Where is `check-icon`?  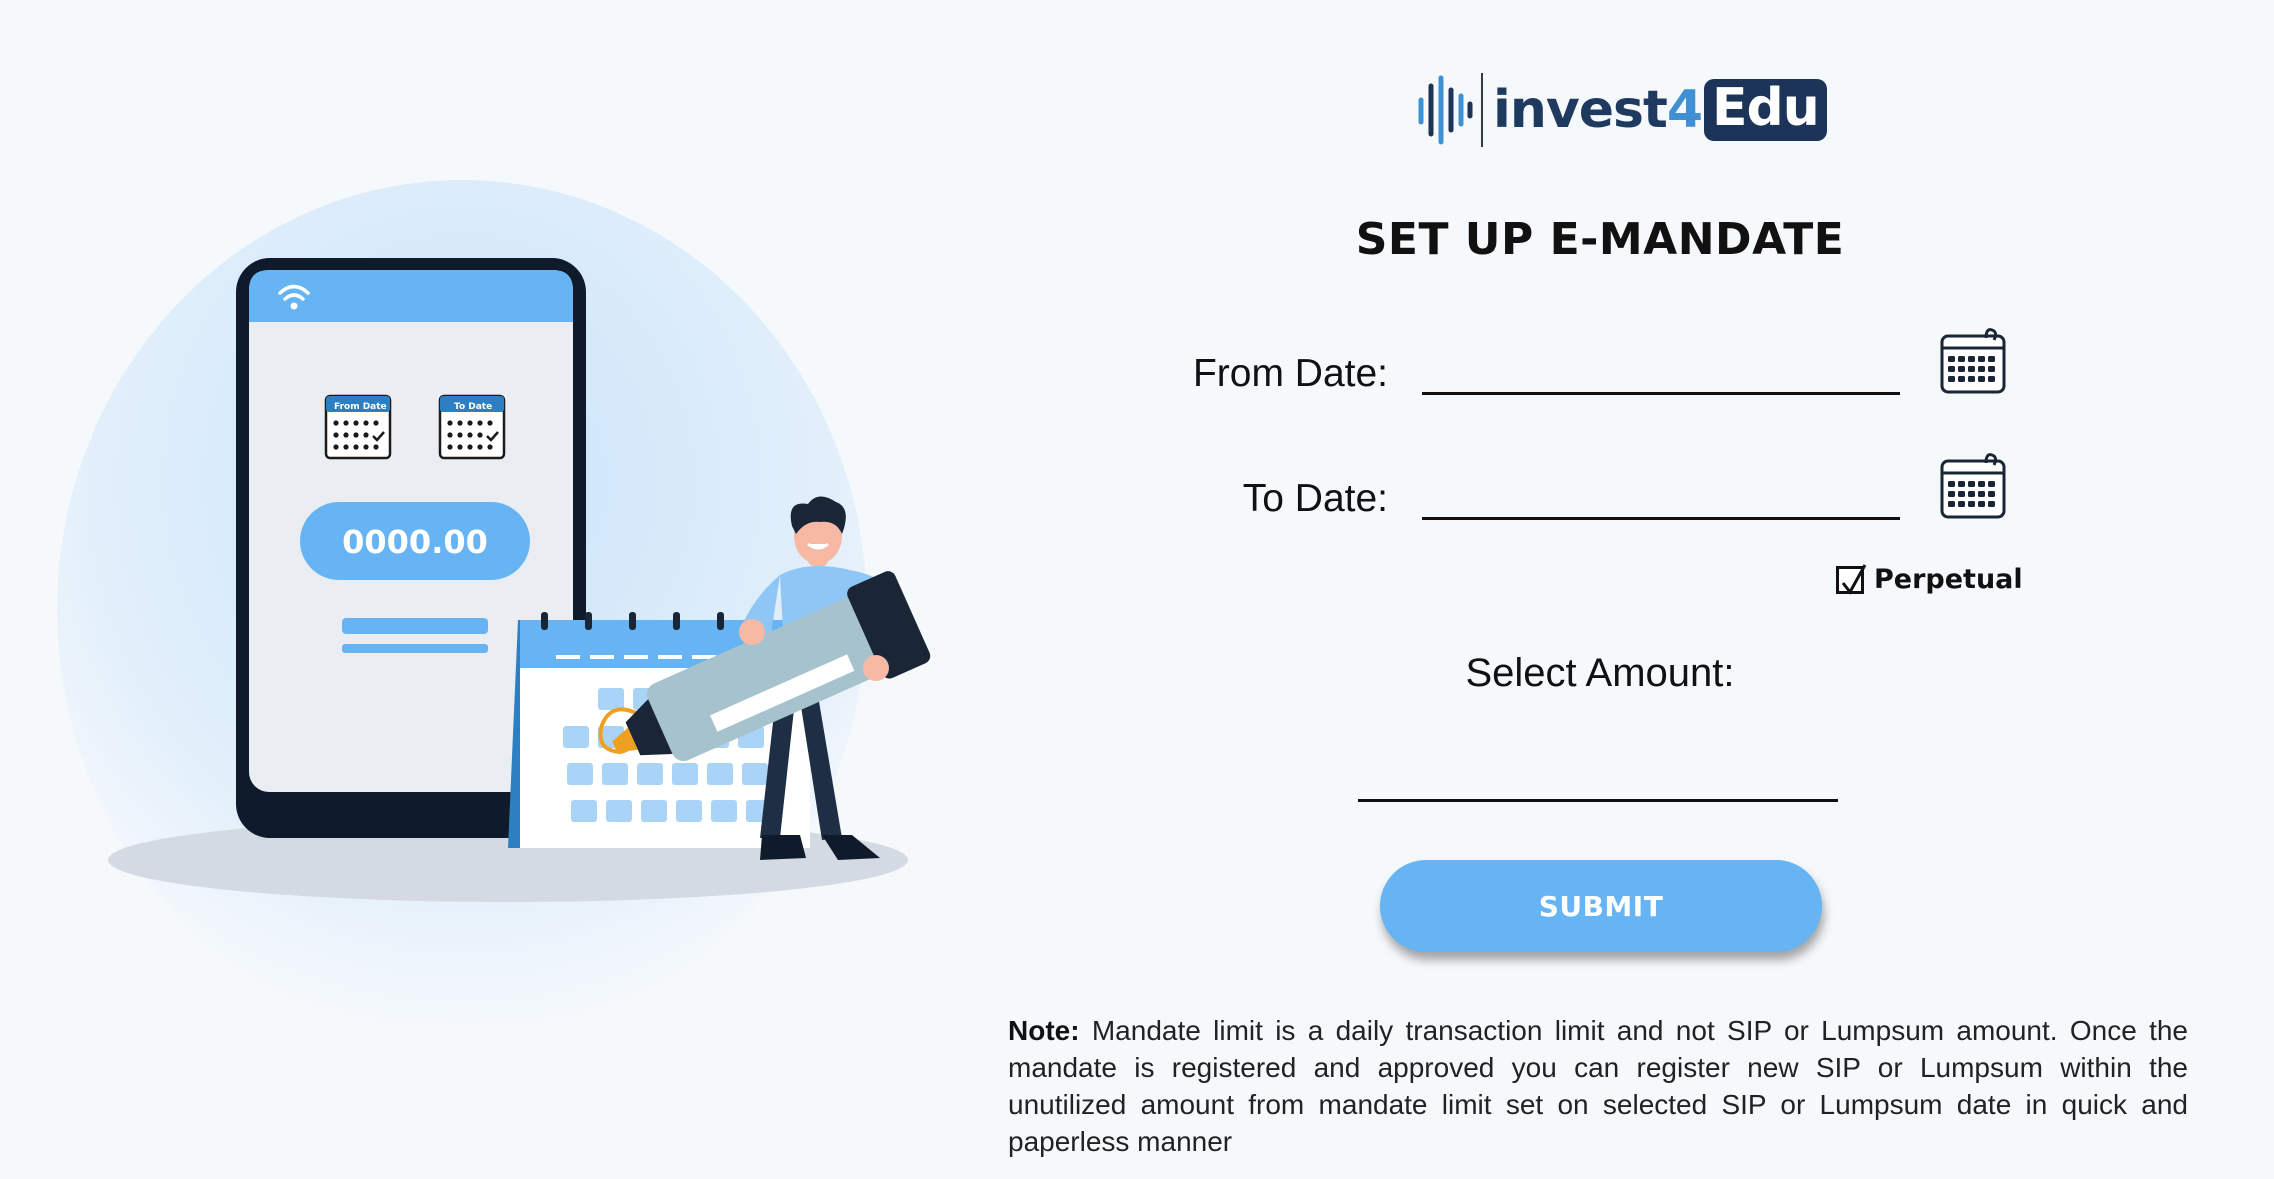
check-icon is located at coordinates (1854, 579).